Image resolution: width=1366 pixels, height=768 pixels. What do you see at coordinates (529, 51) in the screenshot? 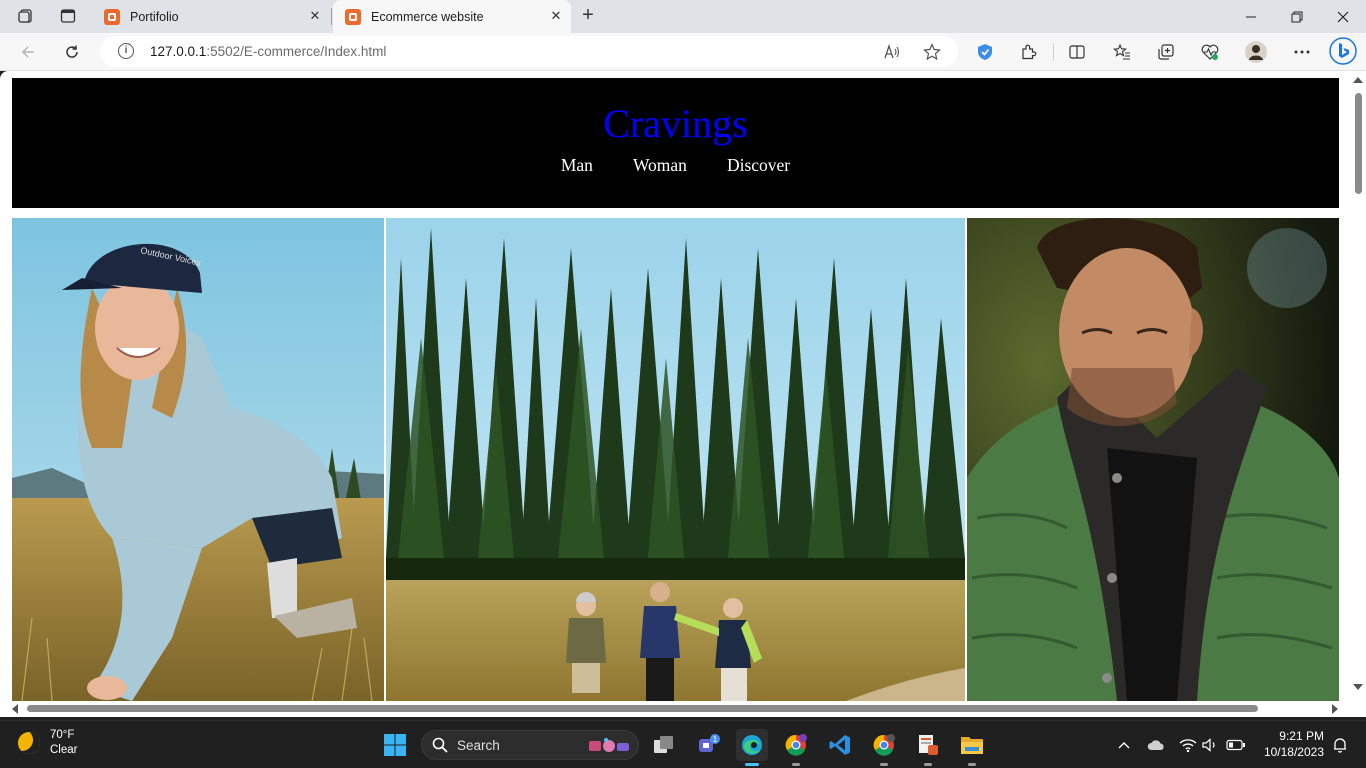
I see `address-bar: i 127.0.0.1:5502/E-commerce/Index.html` at bounding box center [529, 51].